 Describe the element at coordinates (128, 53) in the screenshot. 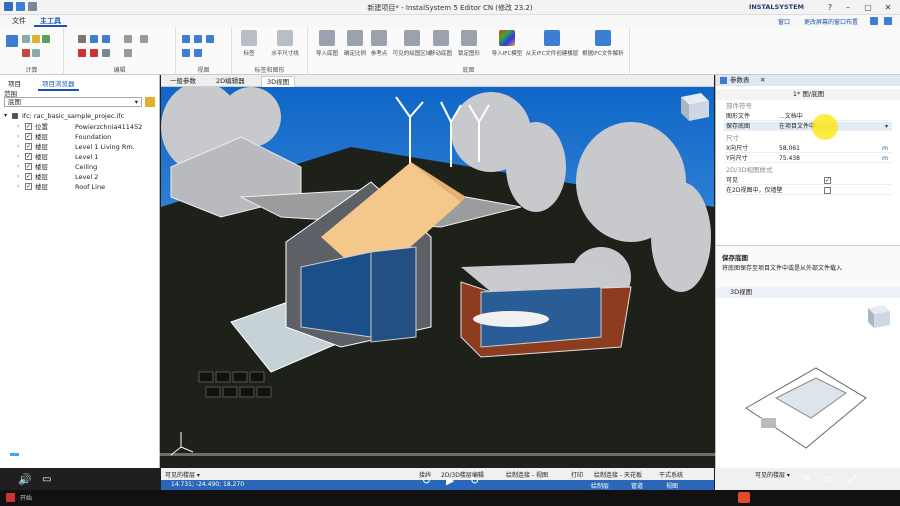

I see `rotate-icon` at that location.